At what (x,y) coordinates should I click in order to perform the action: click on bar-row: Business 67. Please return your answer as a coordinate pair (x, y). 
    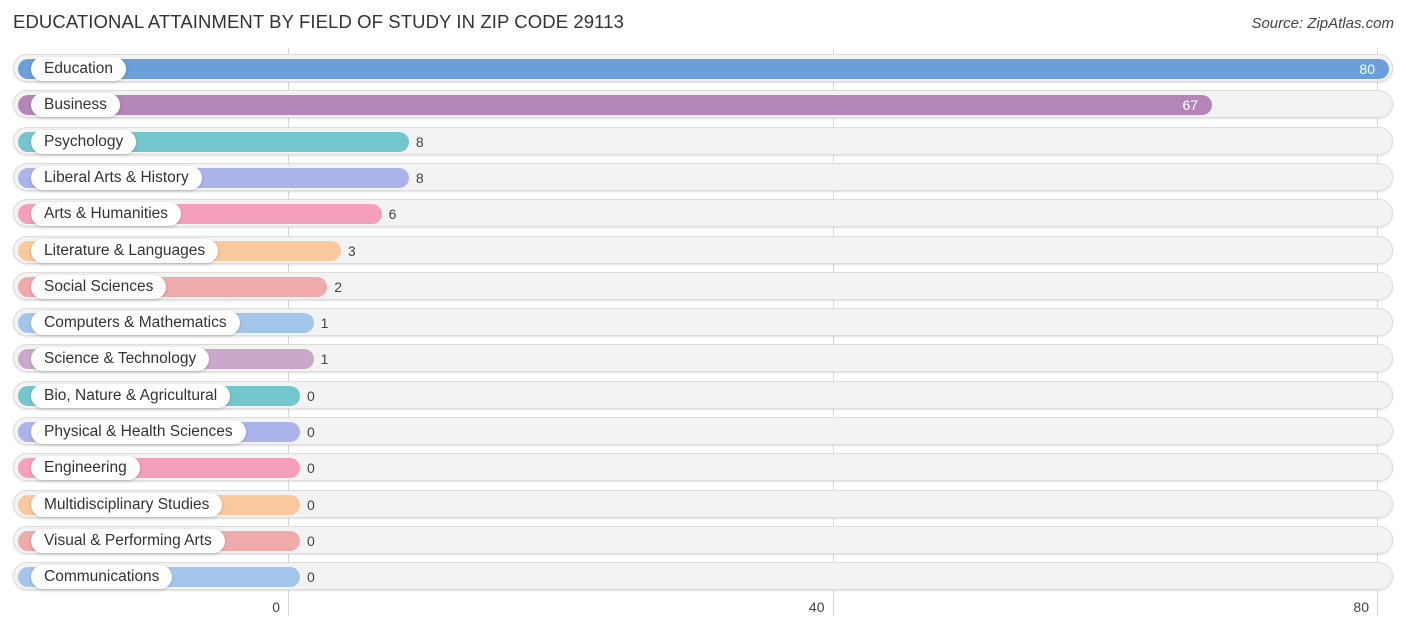
    Looking at the image, I should click on (703, 105).